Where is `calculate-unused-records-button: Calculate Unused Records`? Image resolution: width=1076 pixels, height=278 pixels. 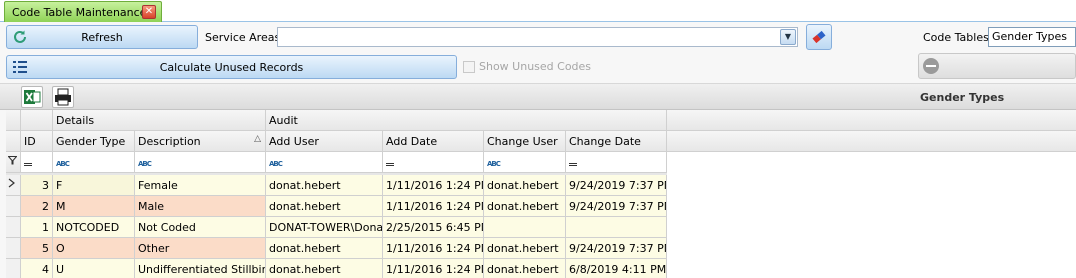
calculate-unused-records-button: Calculate Unused Records is located at coordinates (231, 67).